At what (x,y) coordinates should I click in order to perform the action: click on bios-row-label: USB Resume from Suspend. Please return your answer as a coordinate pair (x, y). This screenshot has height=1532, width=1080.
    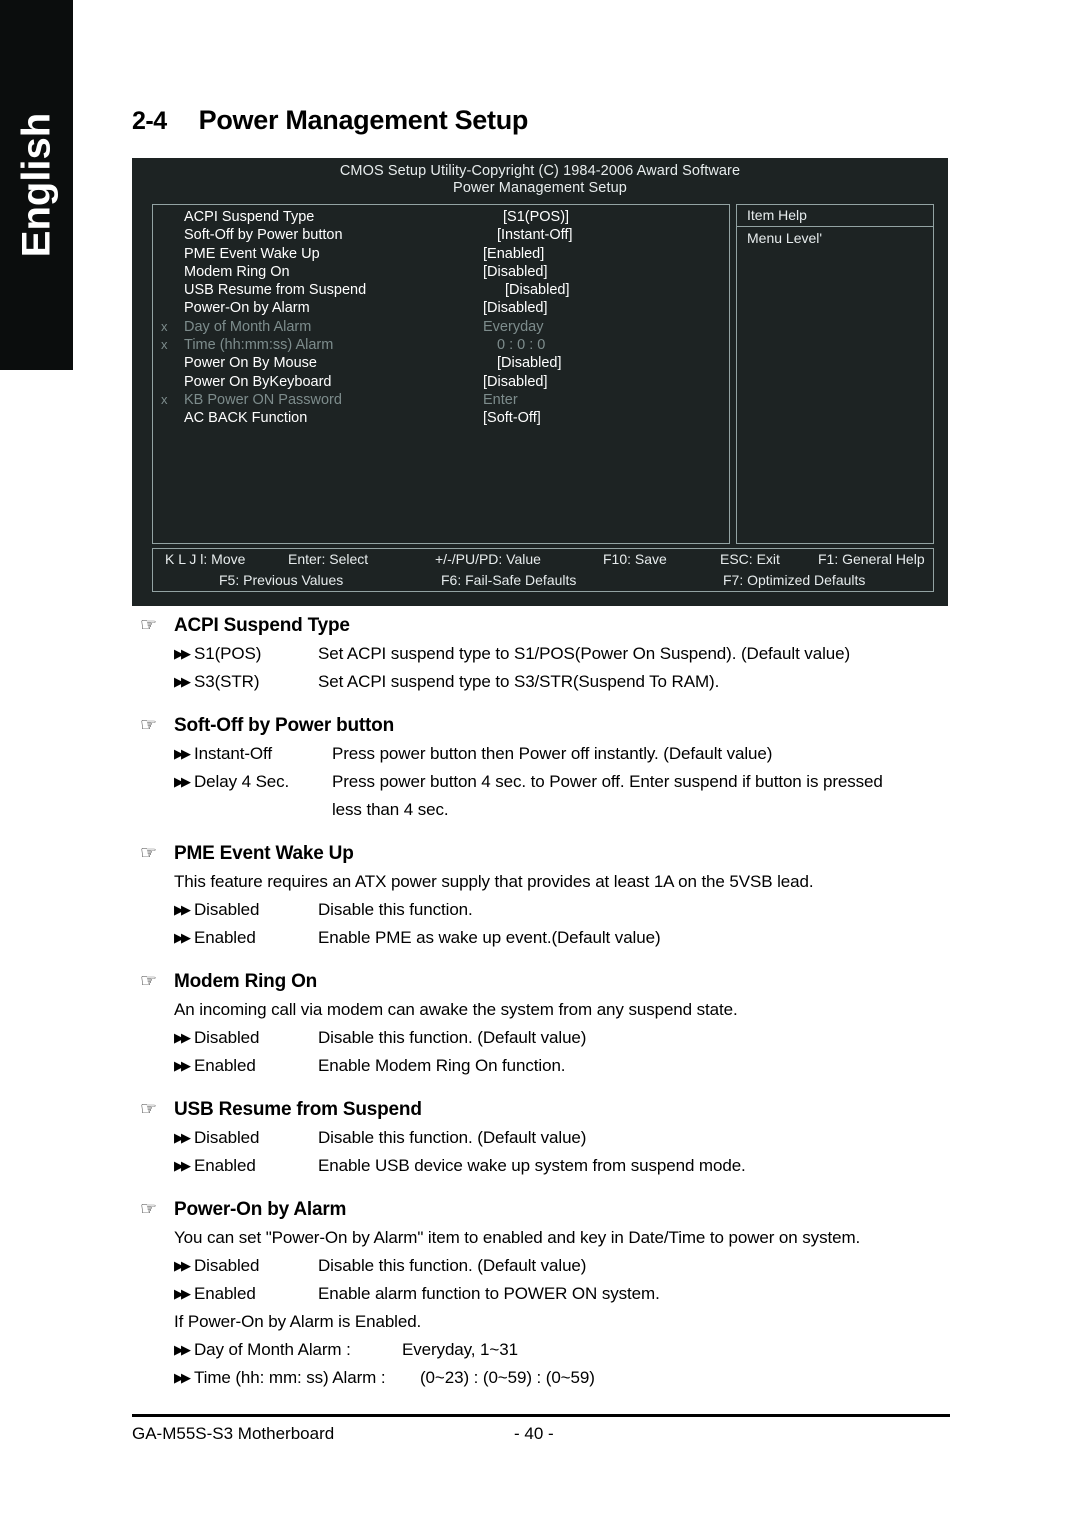
    Looking at the image, I should click on (275, 290).